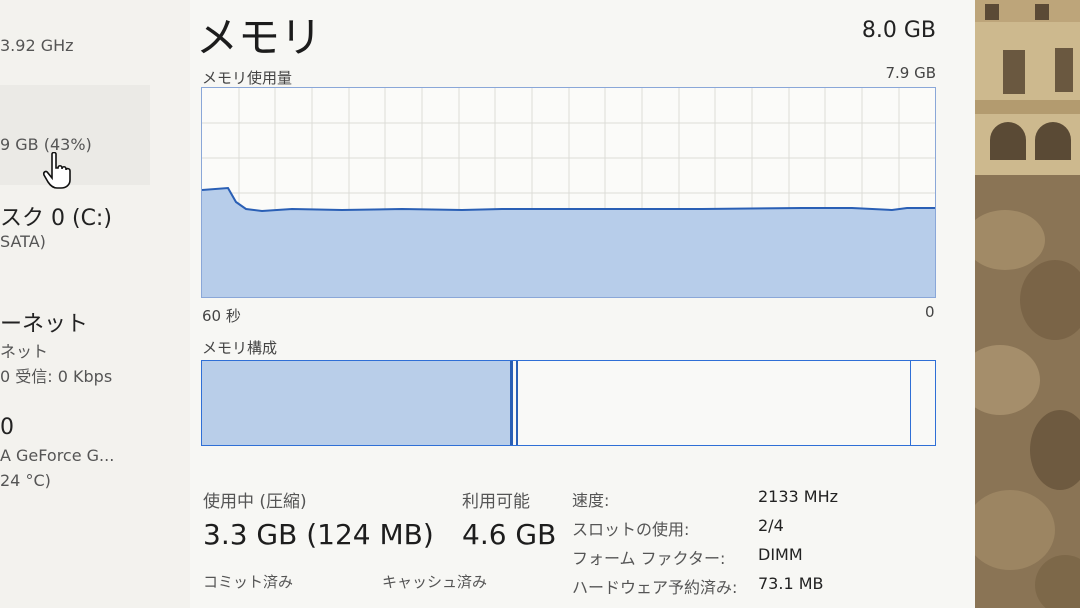 This screenshot has height=608, width=1080. What do you see at coordinates (259, 37) in the screenshot?
I see `page-title: メモリ` at bounding box center [259, 37].